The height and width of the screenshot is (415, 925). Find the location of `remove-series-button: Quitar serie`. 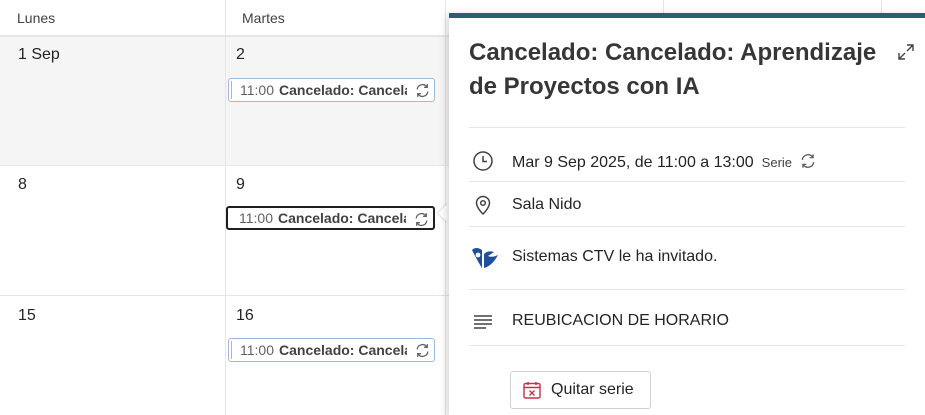

remove-series-button: Quitar serie is located at coordinates (580, 390).